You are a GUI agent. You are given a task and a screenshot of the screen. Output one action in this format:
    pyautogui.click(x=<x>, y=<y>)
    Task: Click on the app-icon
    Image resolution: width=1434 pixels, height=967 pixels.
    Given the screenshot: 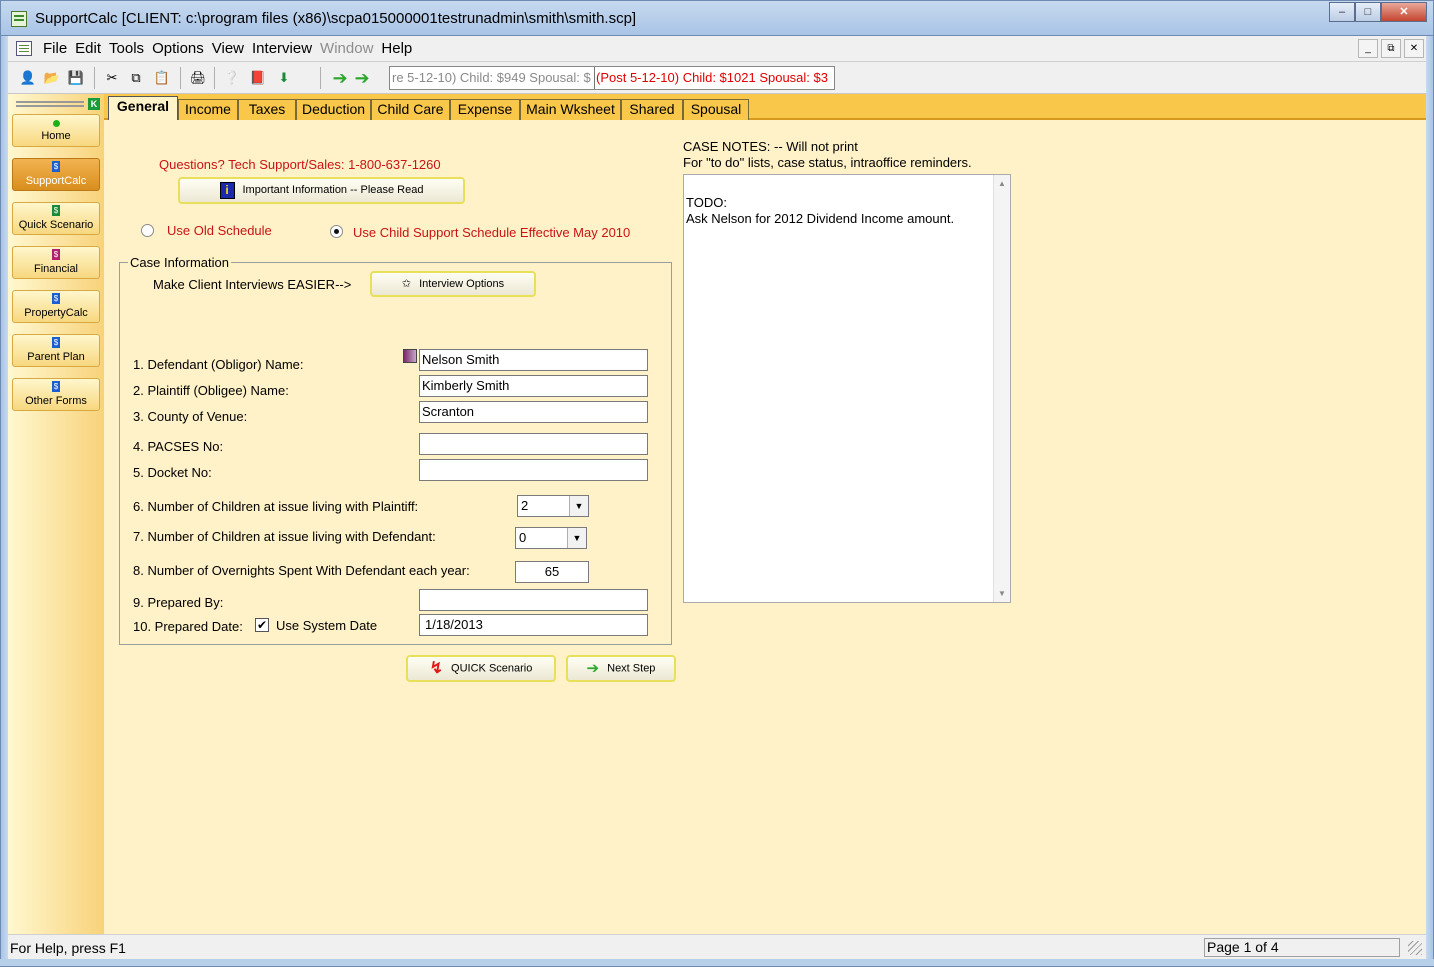 What is the action you would take?
    pyautogui.click(x=19, y=19)
    